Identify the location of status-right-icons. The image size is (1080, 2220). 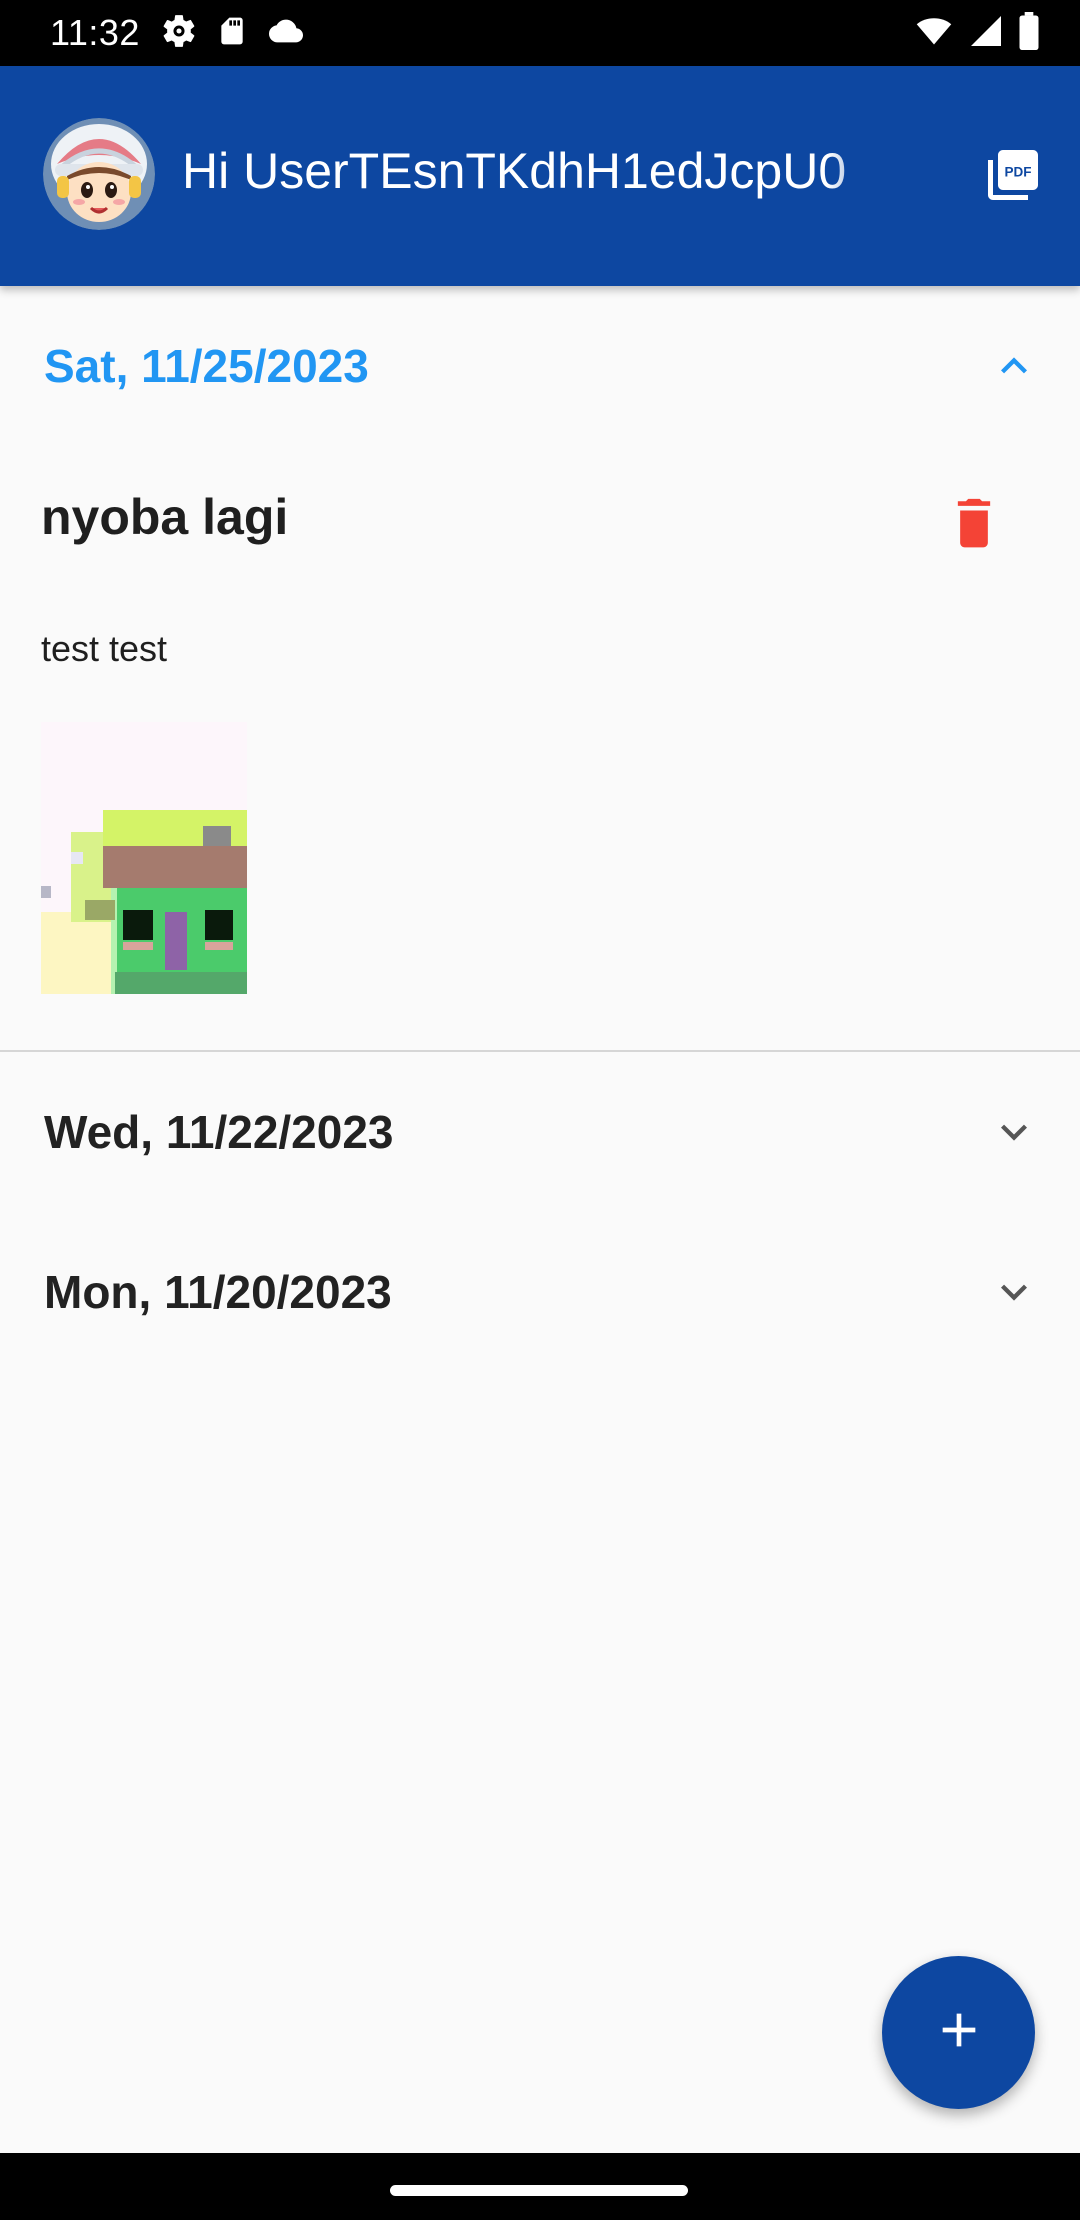
(977, 33).